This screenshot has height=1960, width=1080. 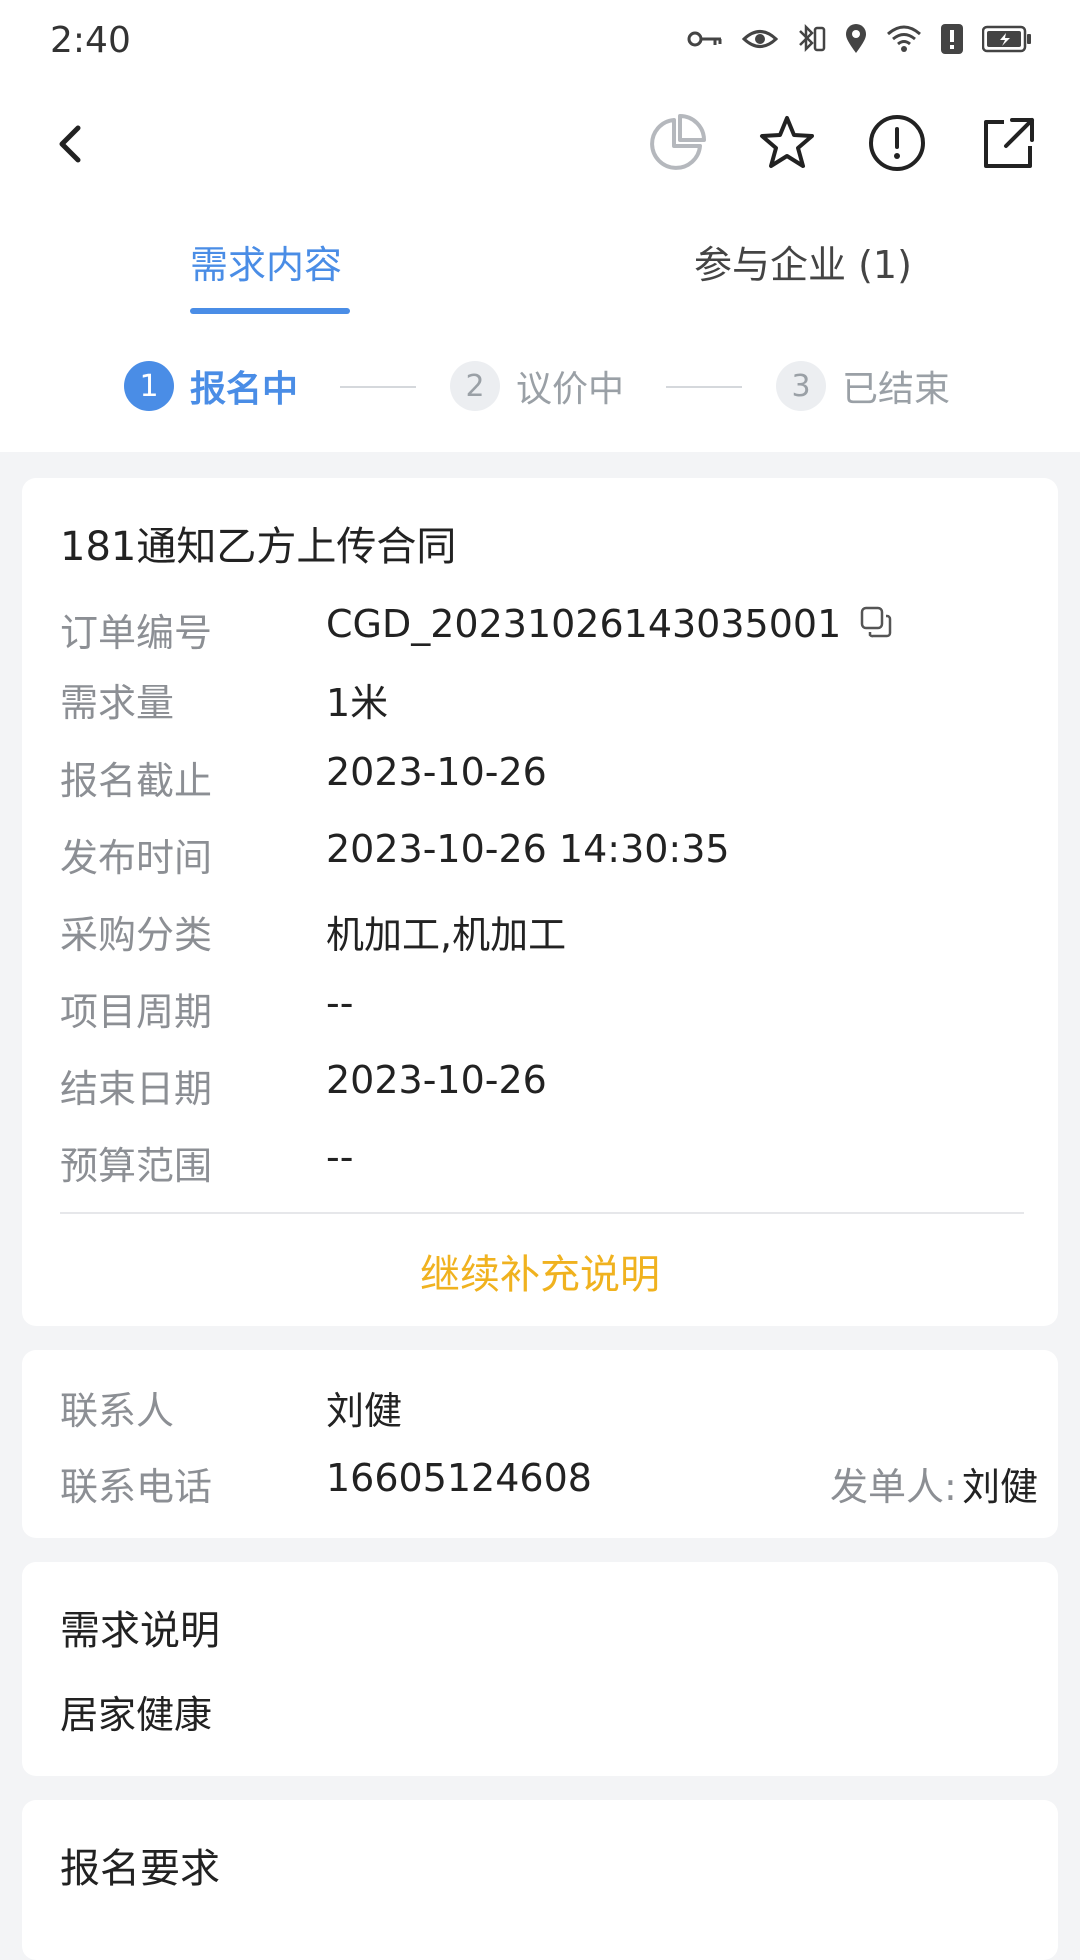 What do you see at coordinates (136, 935) in the screenshot?
I see `field-label: 采购分类` at bounding box center [136, 935].